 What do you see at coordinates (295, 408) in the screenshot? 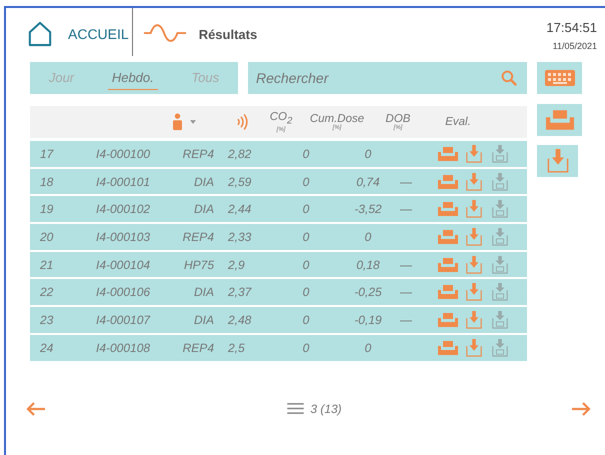
I see `list-icon` at bounding box center [295, 408].